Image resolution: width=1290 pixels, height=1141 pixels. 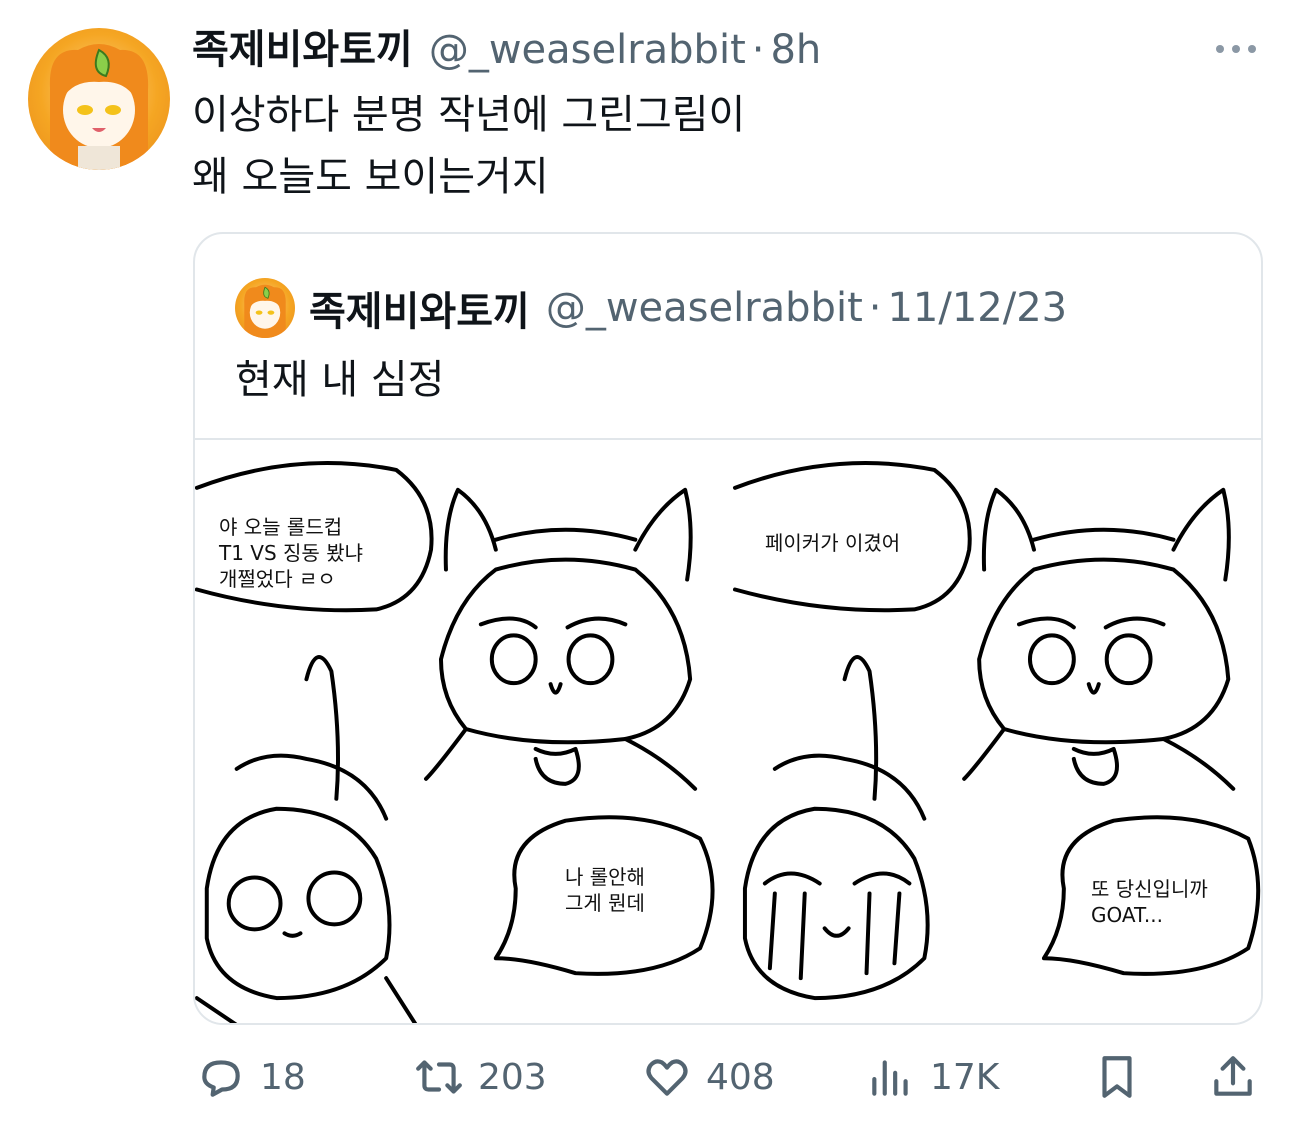 I want to click on tweet-header: 족제비와토끼 @_weaselrabbit · 8h, so click(x=506, y=50).